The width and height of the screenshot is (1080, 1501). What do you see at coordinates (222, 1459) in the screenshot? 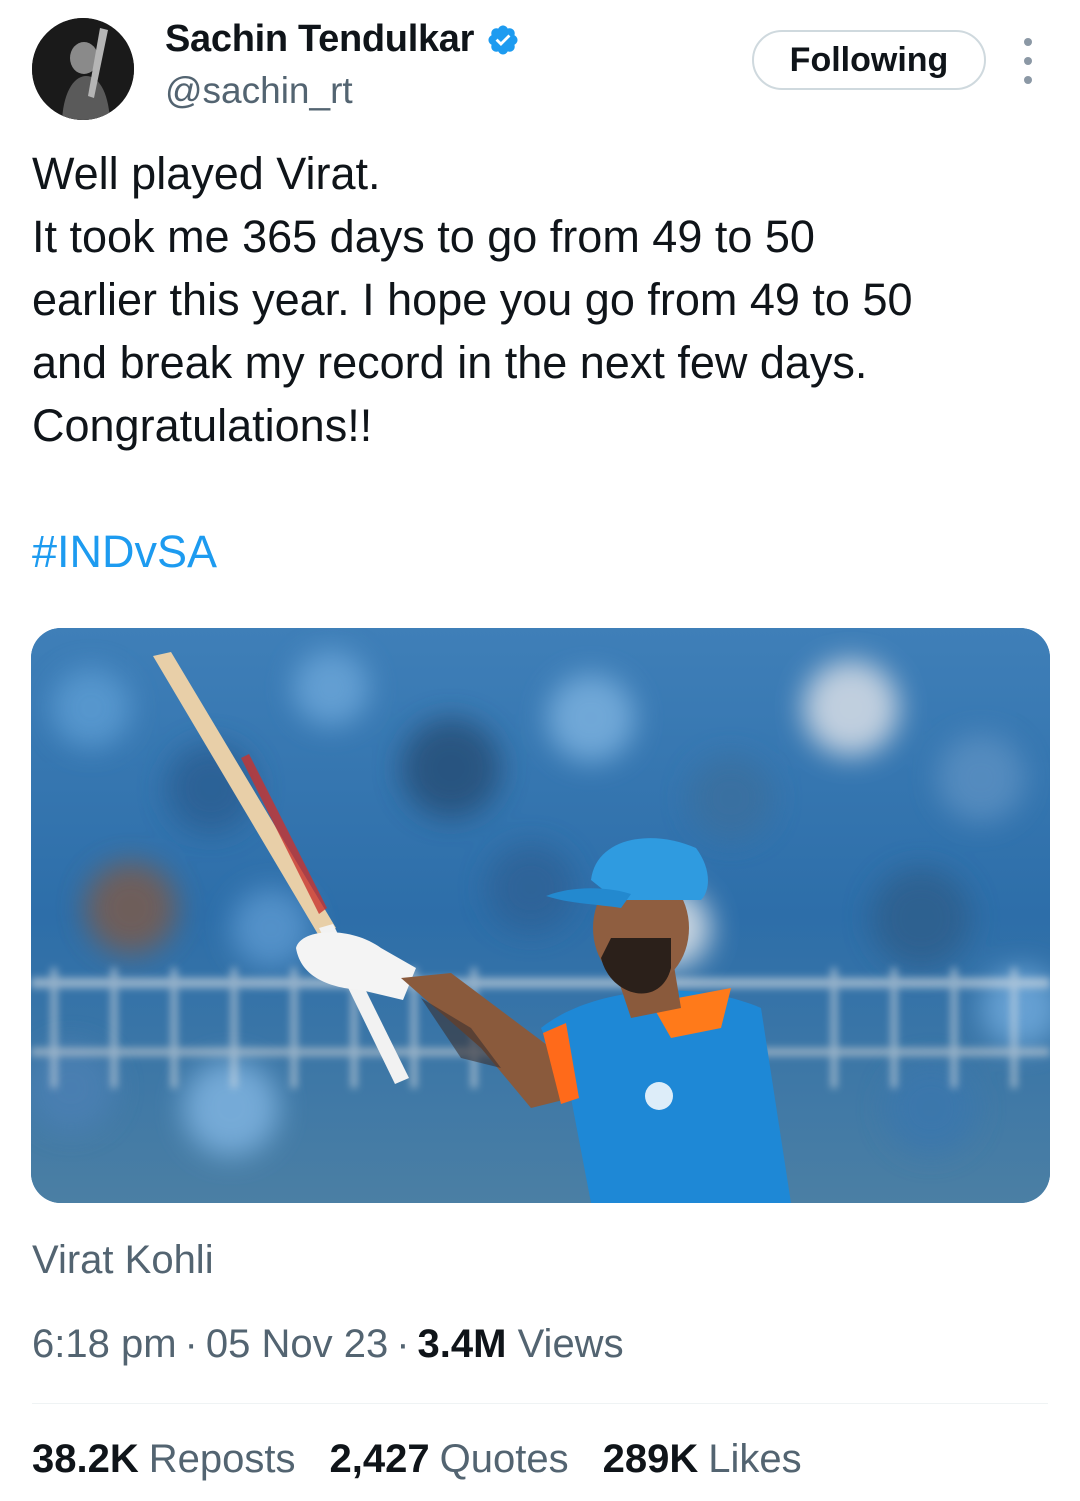
I see `reposts-label: Reposts` at bounding box center [222, 1459].